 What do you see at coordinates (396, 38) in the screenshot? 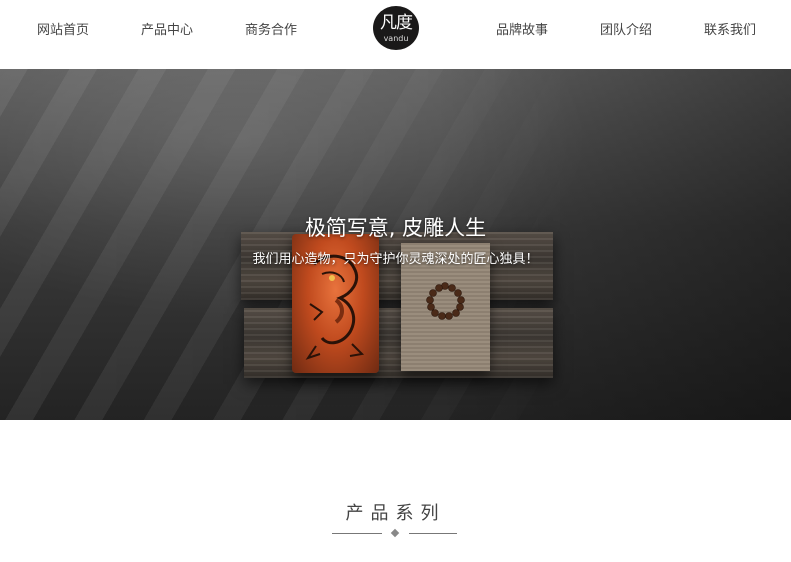
I see `logo-en-text: vandu` at bounding box center [396, 38].